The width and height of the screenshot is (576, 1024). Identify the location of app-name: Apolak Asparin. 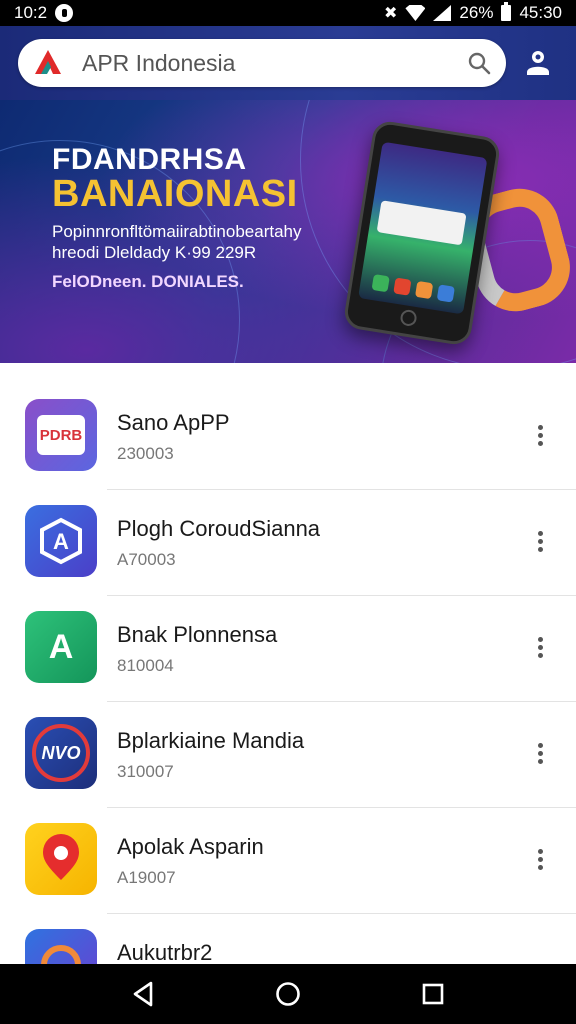
(190, 846).